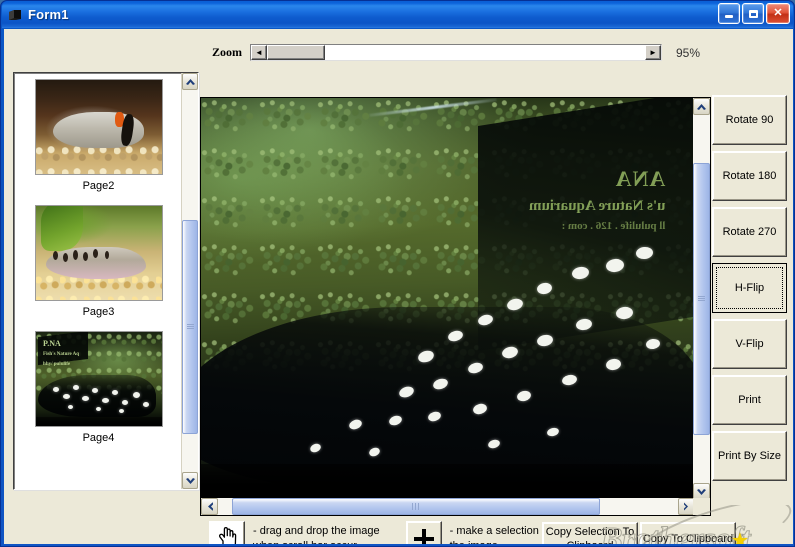 The height and width of the screenshot is (547, 795). What do you see at coordinates (688, 533) in the screenshot?
I see `copy-to-clipboard-button: Copy To Clipboard` at bounding box center [688, 533].